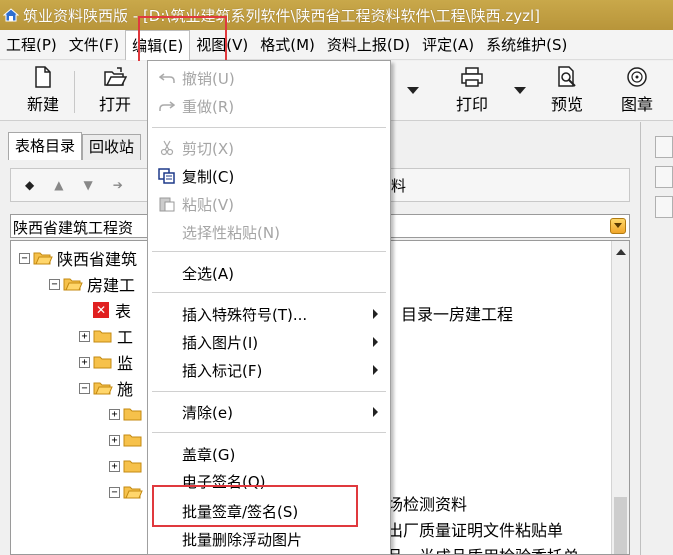 This screenshot has width=673, height=555. Describe the element at coordinates (618, 226) in the screenshot. I see `chevron-down-icon` at that location.